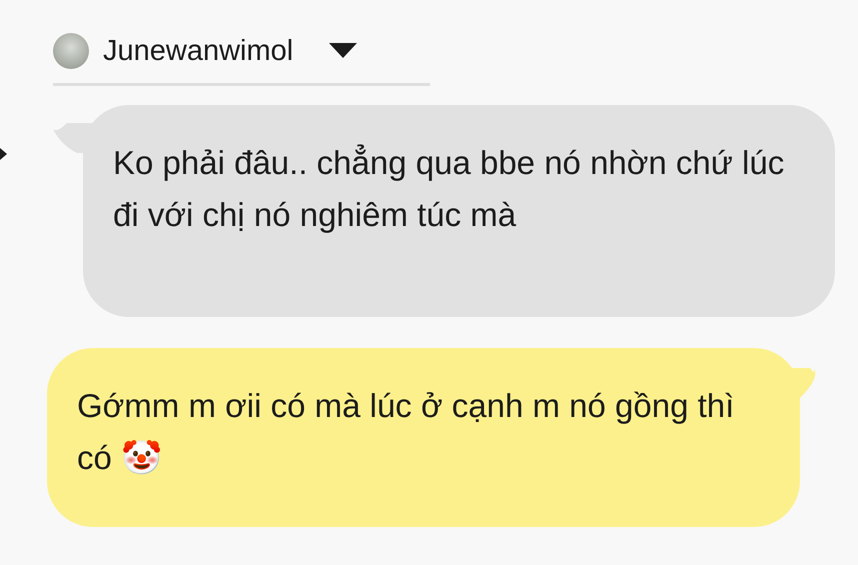 Image resolution: width=858 pixels, height=565 pixels. Describe the element at coordinates (198, 51) in the screenshot. I see `author-name: Junewanwimol` at that location.